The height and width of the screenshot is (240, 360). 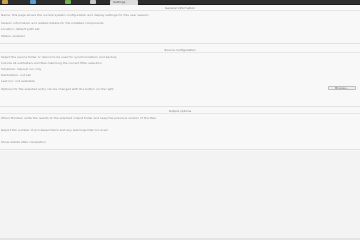 What do you see at coordinates (21, 69) in the screenshot?
I see `list-item: Schedule: manual run only` at bounding box center [21, 69].